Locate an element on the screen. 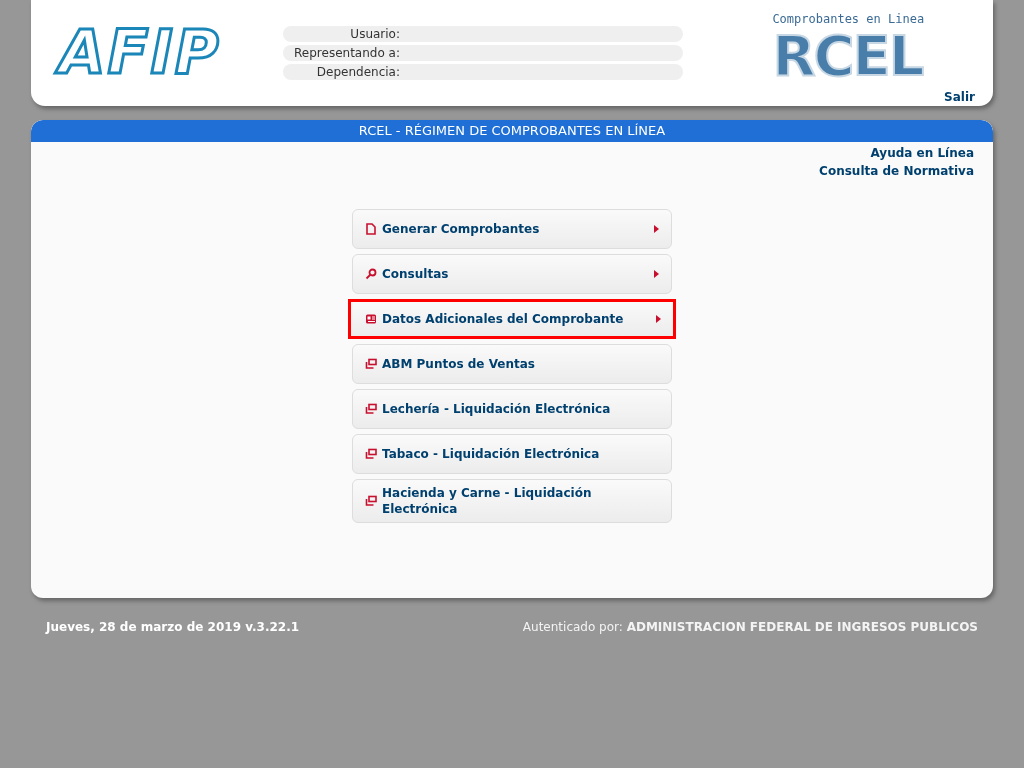  menu-item: Tabaco - Liquidación Electrónica is located at coordinates (512, 454).